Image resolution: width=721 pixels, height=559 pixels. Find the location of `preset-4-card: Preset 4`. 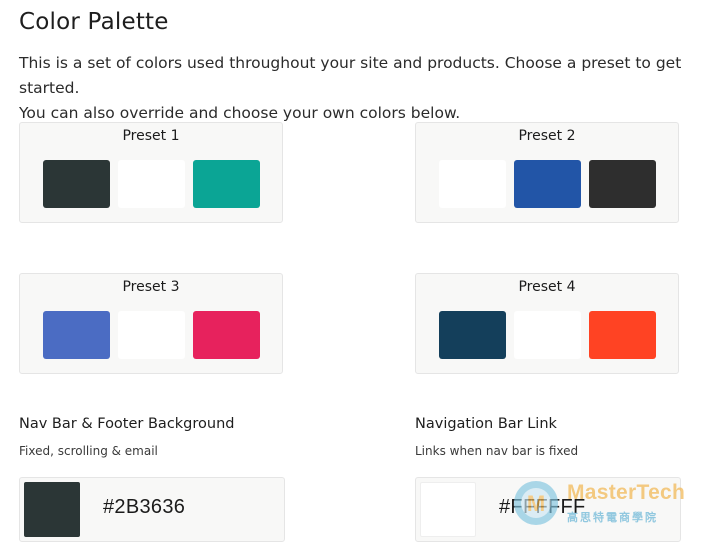

preset-4-card: Preset 4 is located at coordinates (547, 323).